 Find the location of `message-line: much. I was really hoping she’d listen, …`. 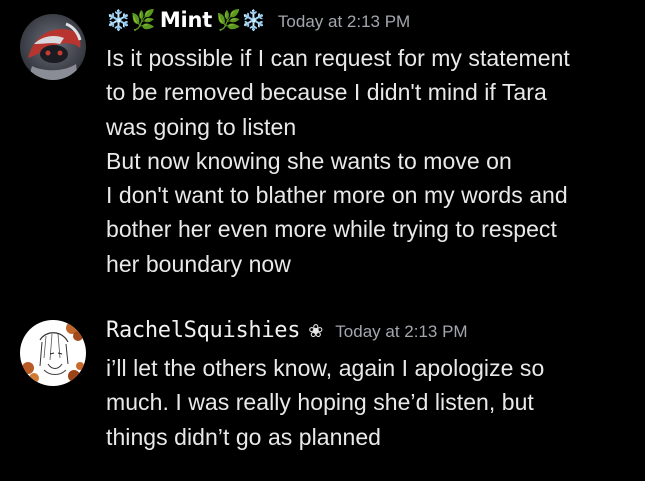

message-line: much. I was really hoping she’d listen, … is located at coordinates (320, 402).